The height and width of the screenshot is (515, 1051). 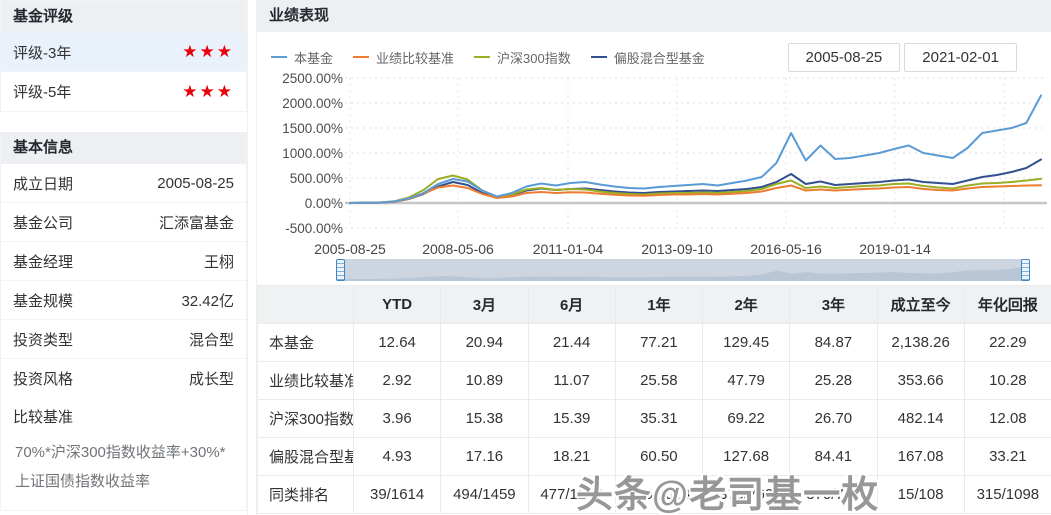 What do you see at coordinates (484, 304) in the screenshot?
I see `table-column-header: 3月` at bounding box center [484, 304].